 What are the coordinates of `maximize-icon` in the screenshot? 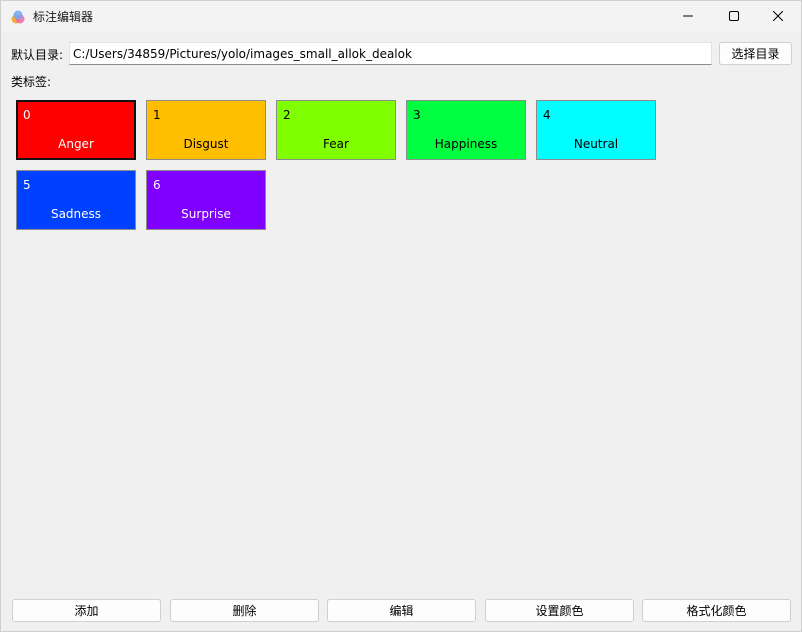 It's located at (734, 16).